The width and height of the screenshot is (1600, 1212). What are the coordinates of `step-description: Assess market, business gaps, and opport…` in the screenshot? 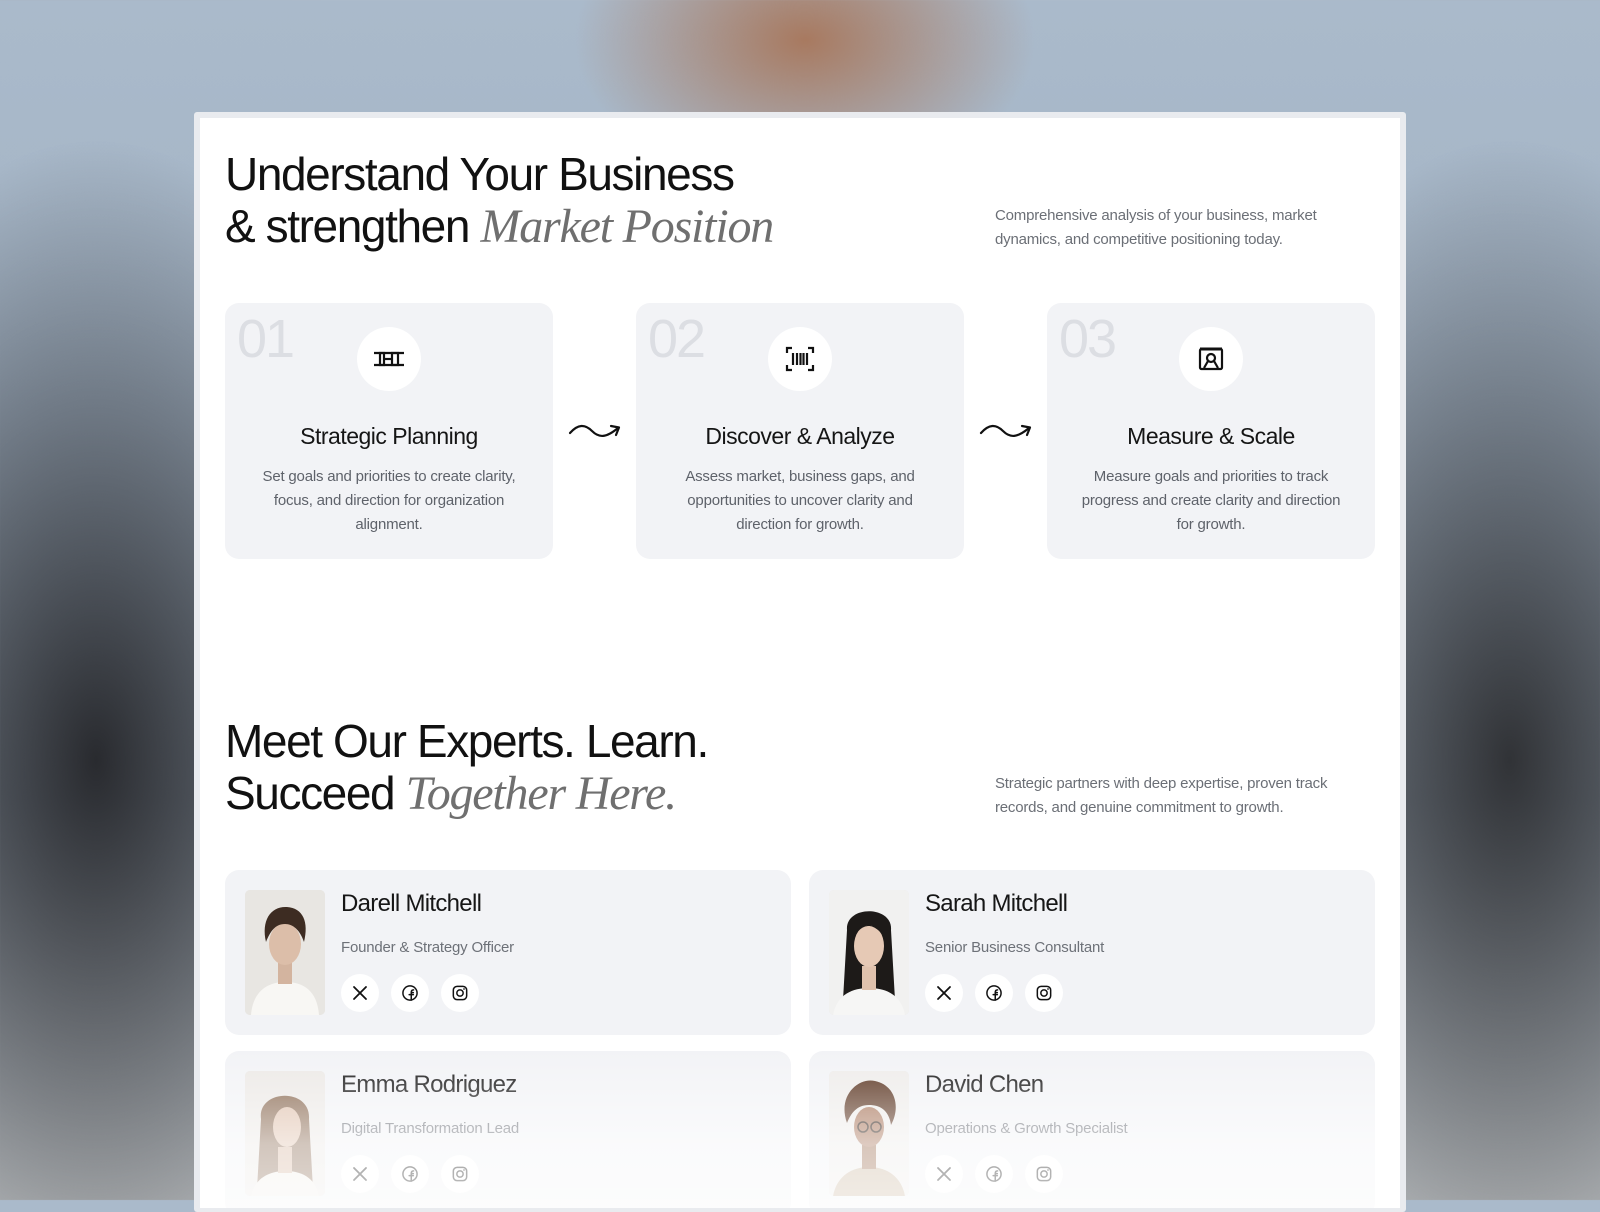 It's located at (800, 500).